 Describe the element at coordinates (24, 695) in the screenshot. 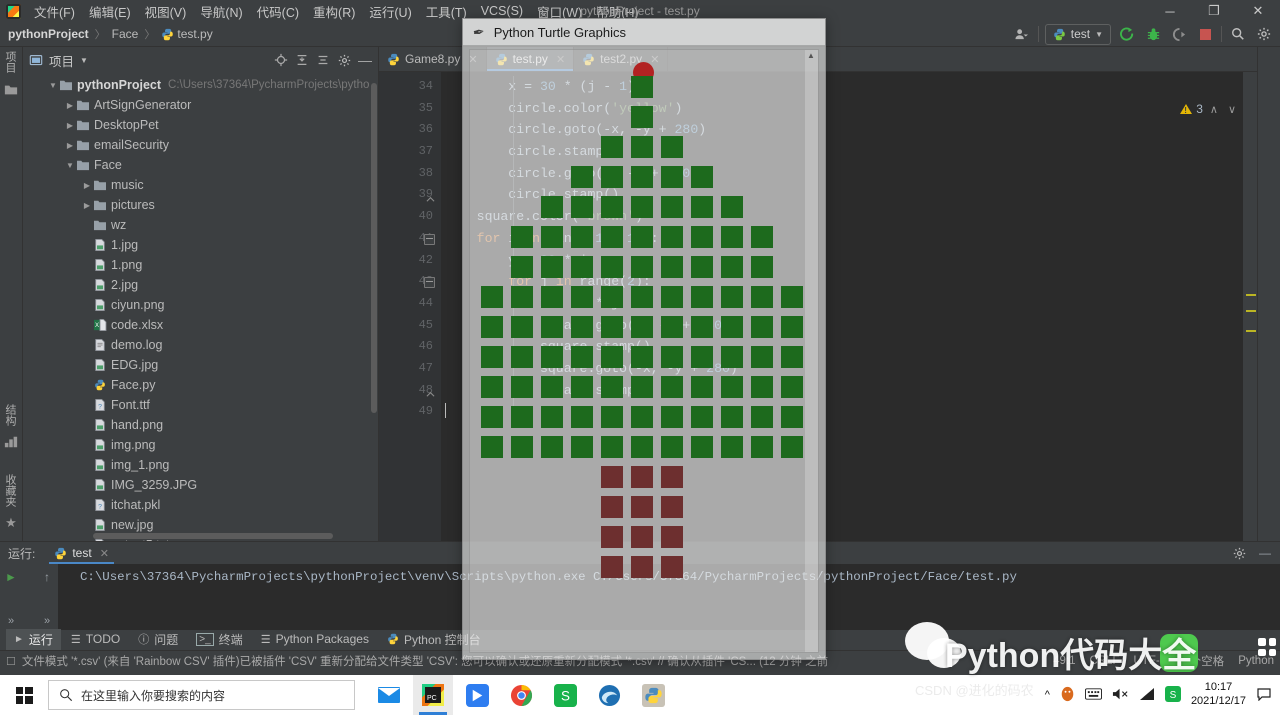

I see `start-button` at that location.